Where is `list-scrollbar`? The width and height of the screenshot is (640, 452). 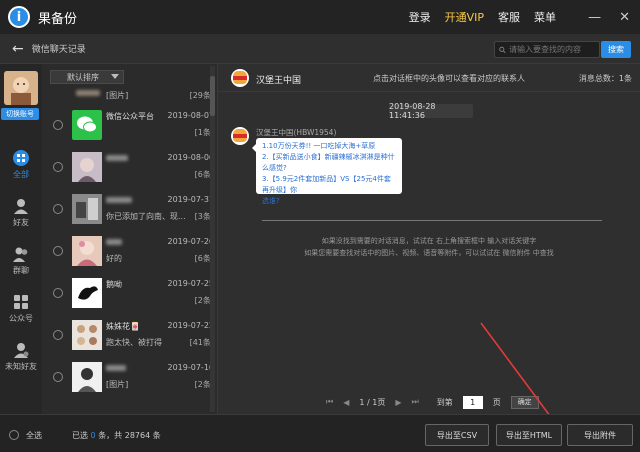
list-scrollbar is located at coordinates (212, 239).